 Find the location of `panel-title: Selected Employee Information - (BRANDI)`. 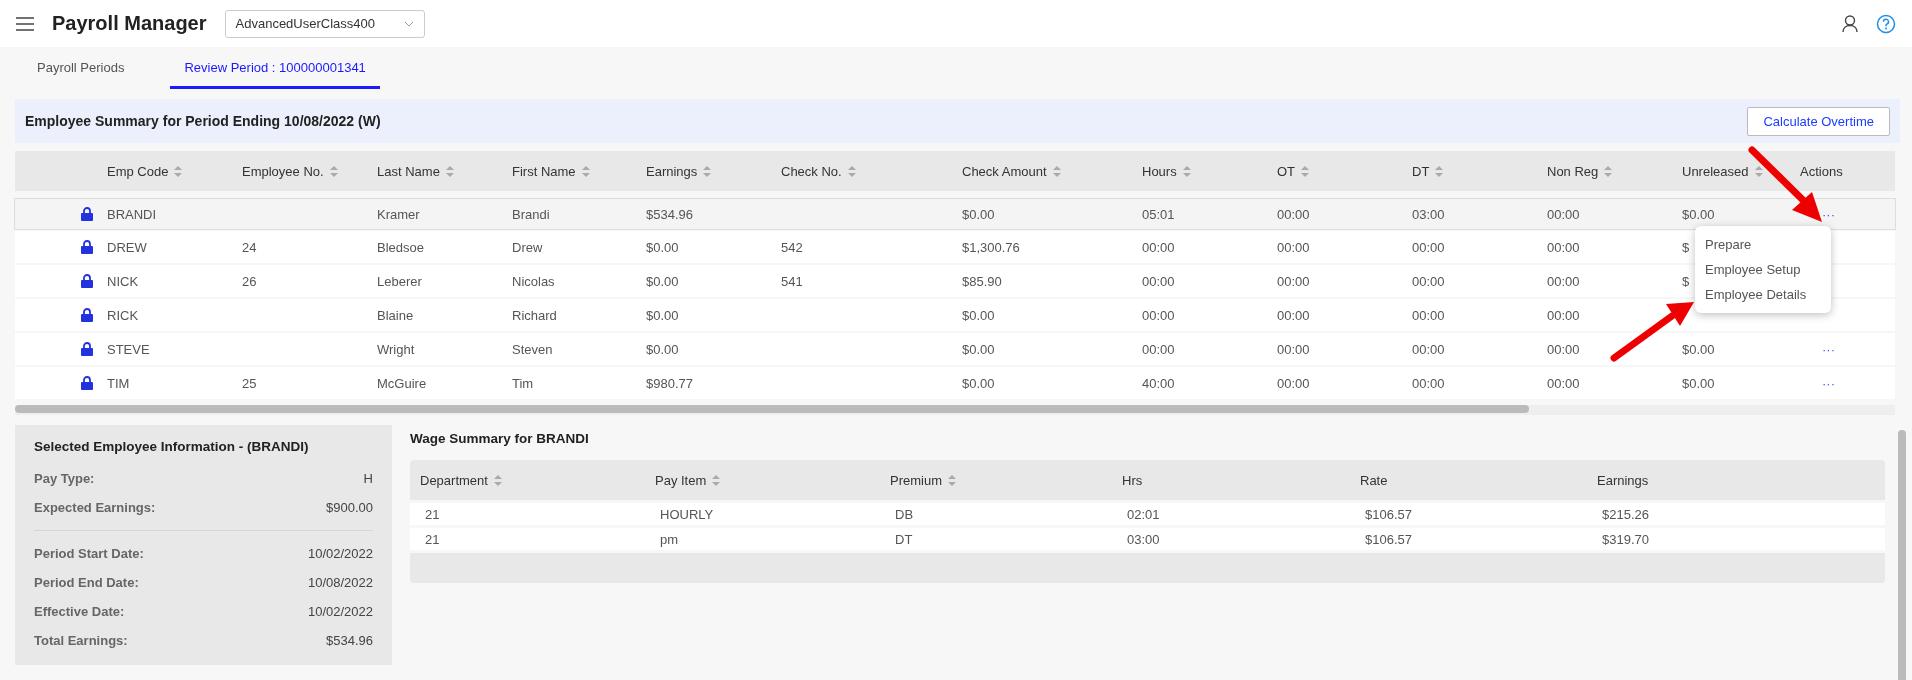

panel-title: Selected Employee Information - (BRANDI) is located at coordinates (172, 446).